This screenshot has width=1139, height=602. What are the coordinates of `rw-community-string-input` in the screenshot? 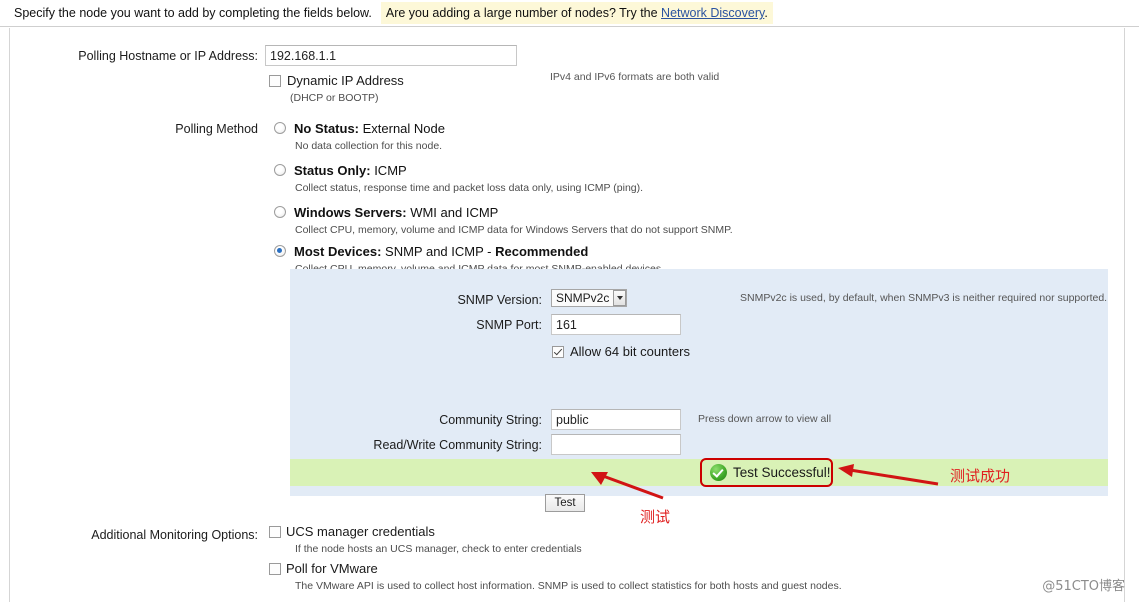 It's located at (616, 444).